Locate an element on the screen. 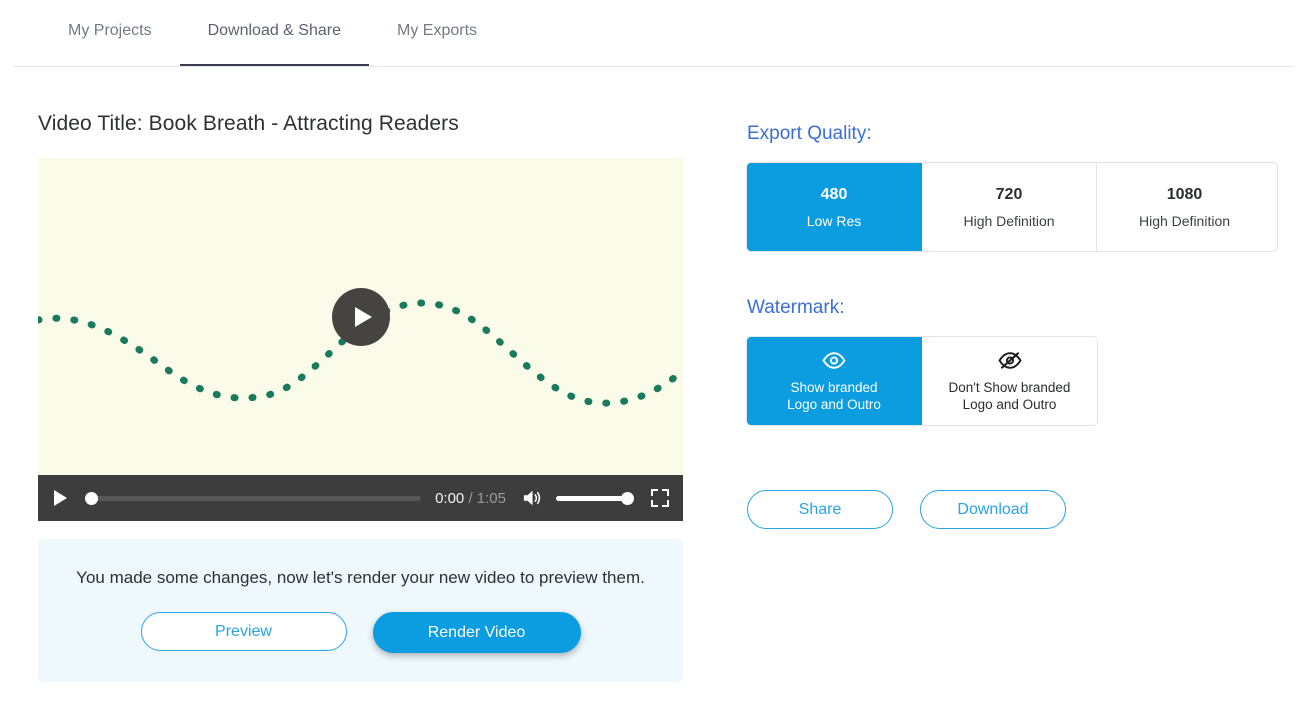 The width and height of the screenshot is (1307, 707). watermark-label: Watermark: is located at coordinates (796, 307).